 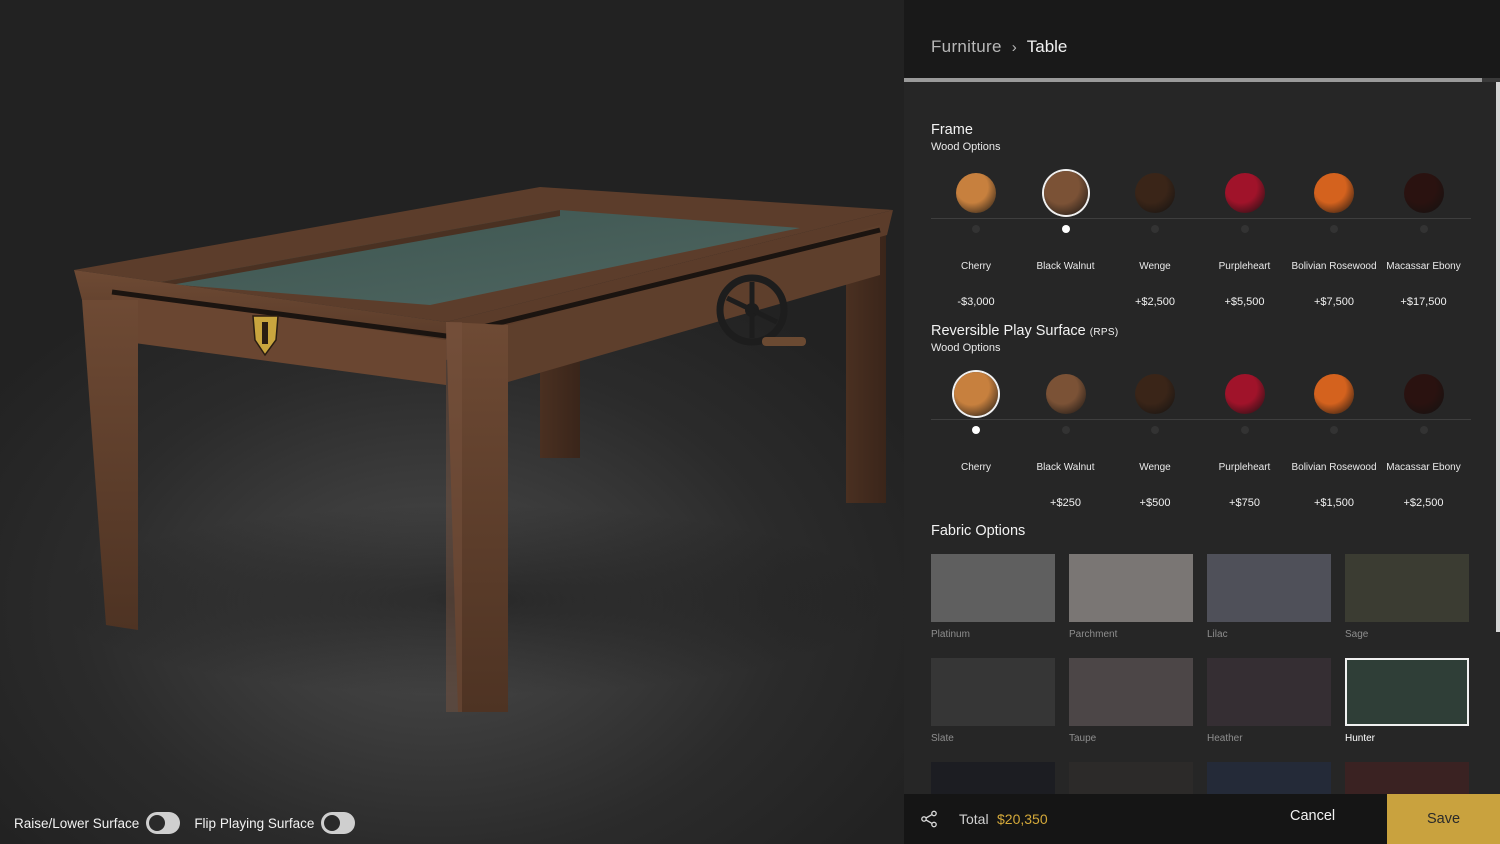 I want to click on wood-option-purpleheart: Purpleheart +$750, so click(x=1245, y=437).